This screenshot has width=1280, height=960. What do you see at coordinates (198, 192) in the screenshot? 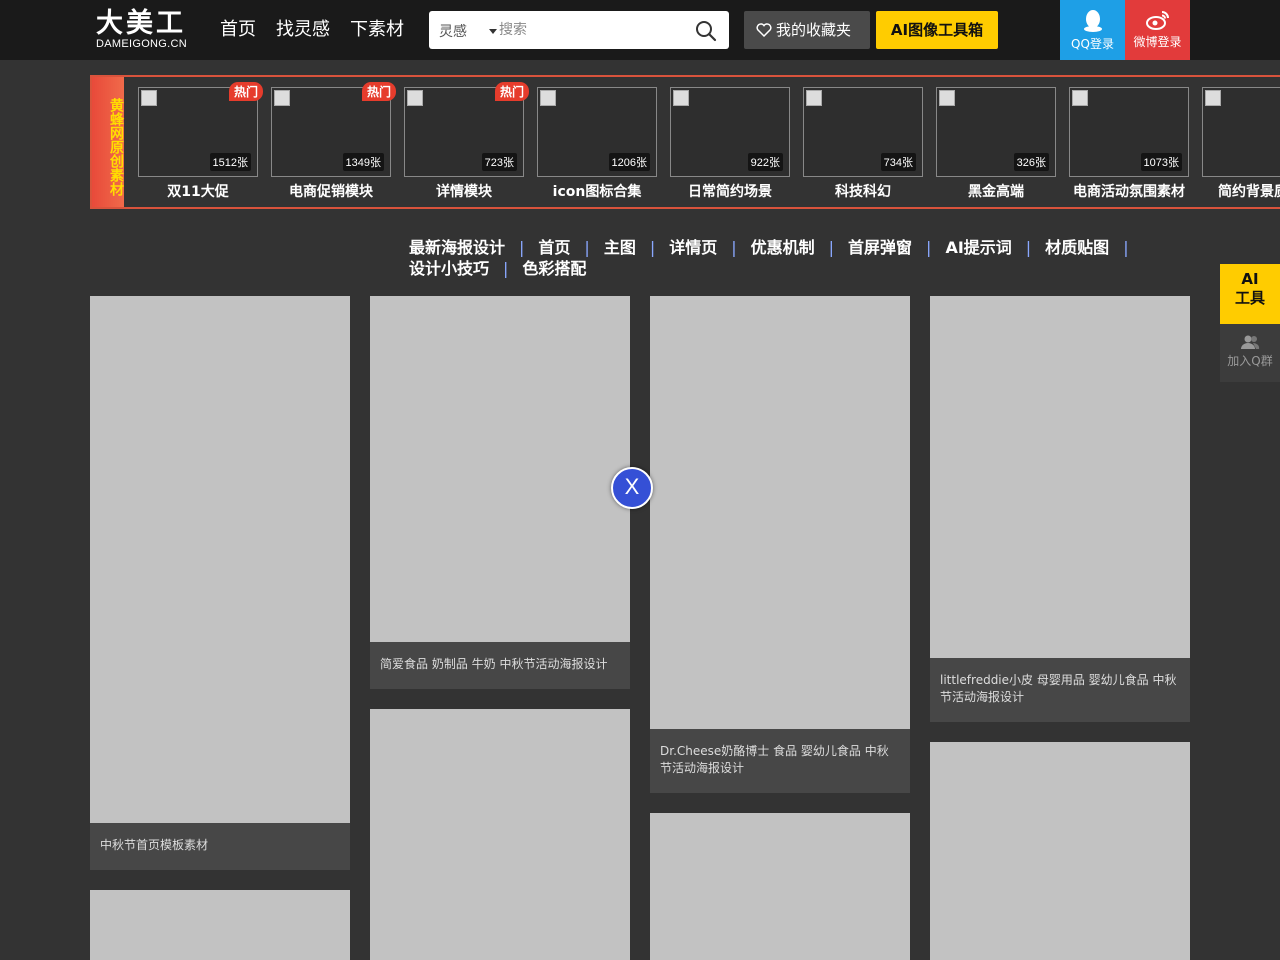
I see `category-name: 双11大促` at bounding box center [198, 192].